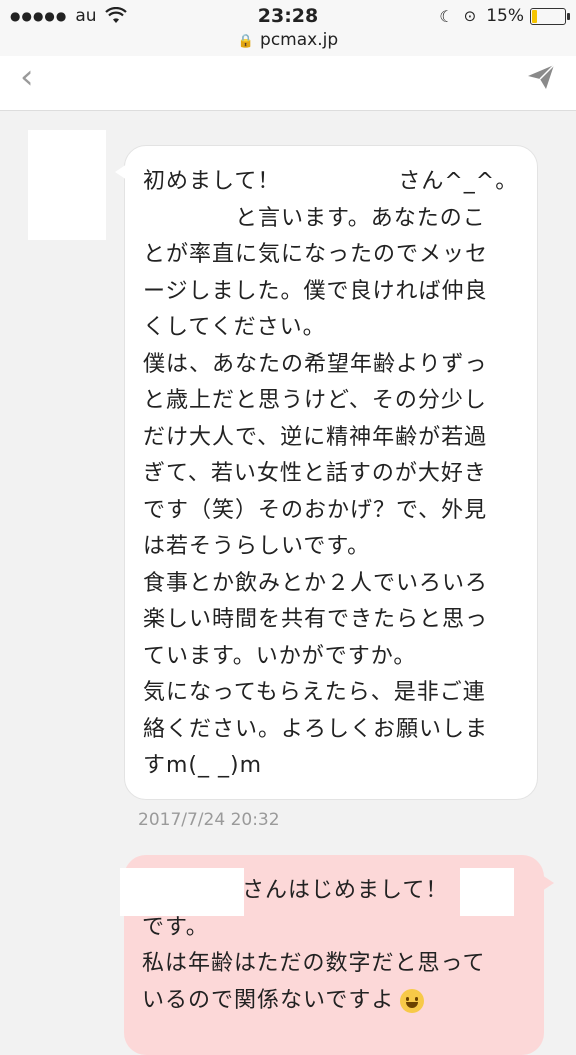 Image resolution: width=576 pixels, height=1055 pixels. I want to click on status-right: ☾ ⊙ 15%, so click(504, 16).